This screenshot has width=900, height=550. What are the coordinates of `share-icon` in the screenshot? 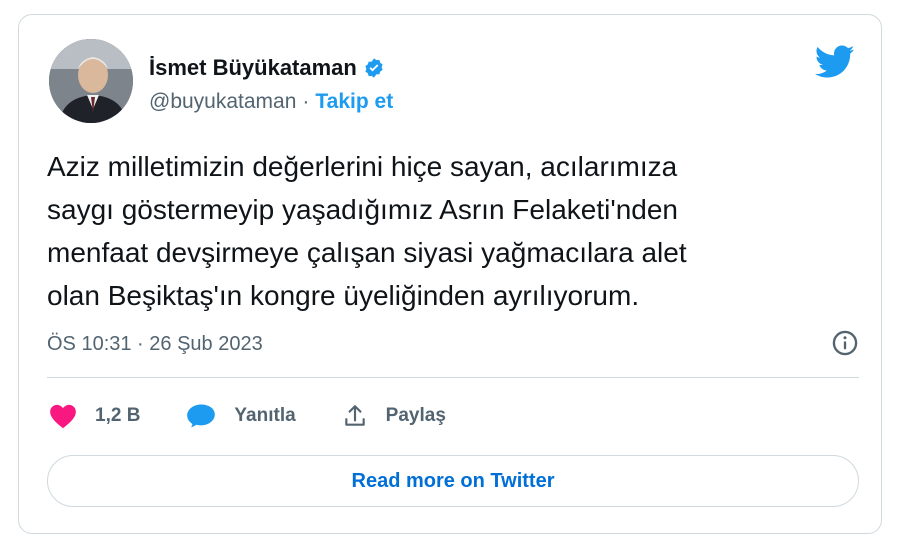 It's located at (354, 415).